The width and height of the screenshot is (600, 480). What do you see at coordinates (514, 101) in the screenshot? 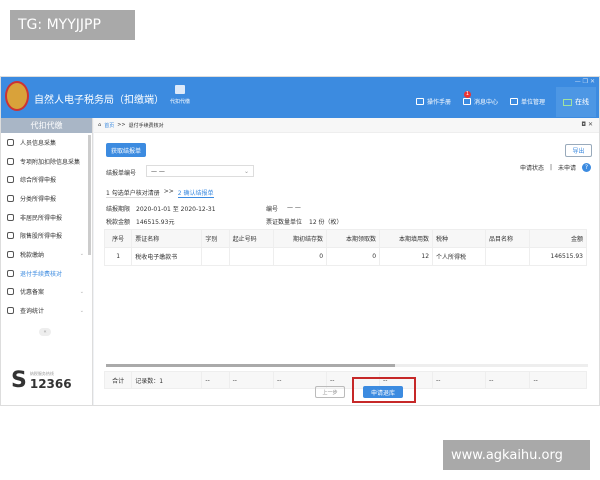
I see `building-icon` at bounding box center [514, 101].